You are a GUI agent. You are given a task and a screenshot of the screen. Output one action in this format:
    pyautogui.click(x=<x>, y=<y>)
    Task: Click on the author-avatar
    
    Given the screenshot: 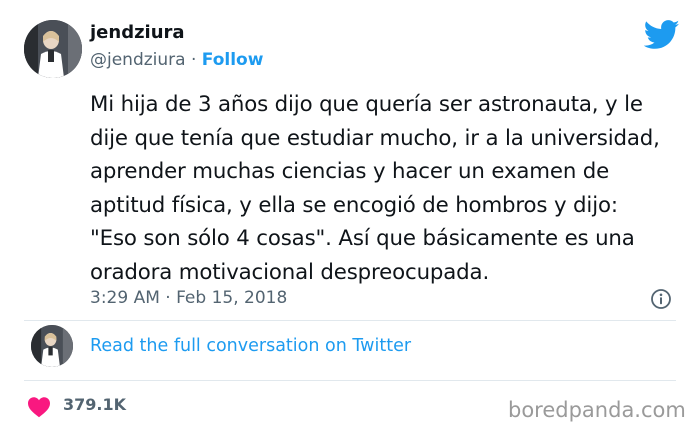 What is the action you would take?
    pyautogui.click(x=53, y=49)
    